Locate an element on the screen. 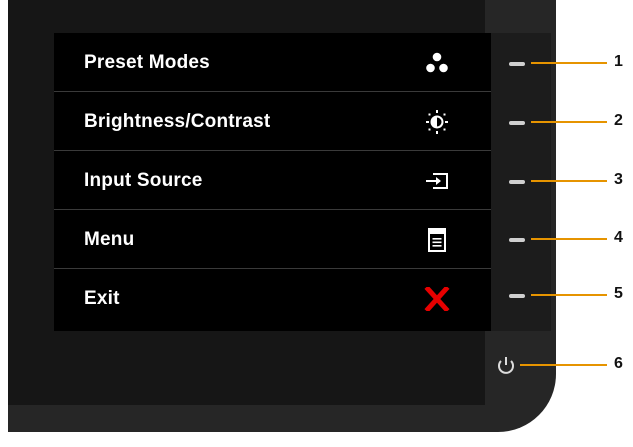 The height and width of the screenshot is (447, 633). callout-number-6: 6 is located at coordinates (618, 363).